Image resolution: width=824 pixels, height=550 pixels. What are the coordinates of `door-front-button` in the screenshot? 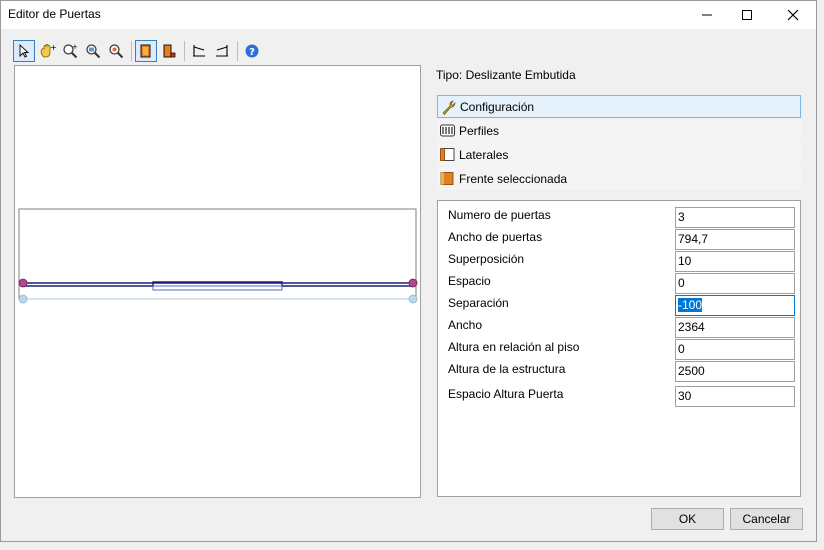 It's located at (146, 51).